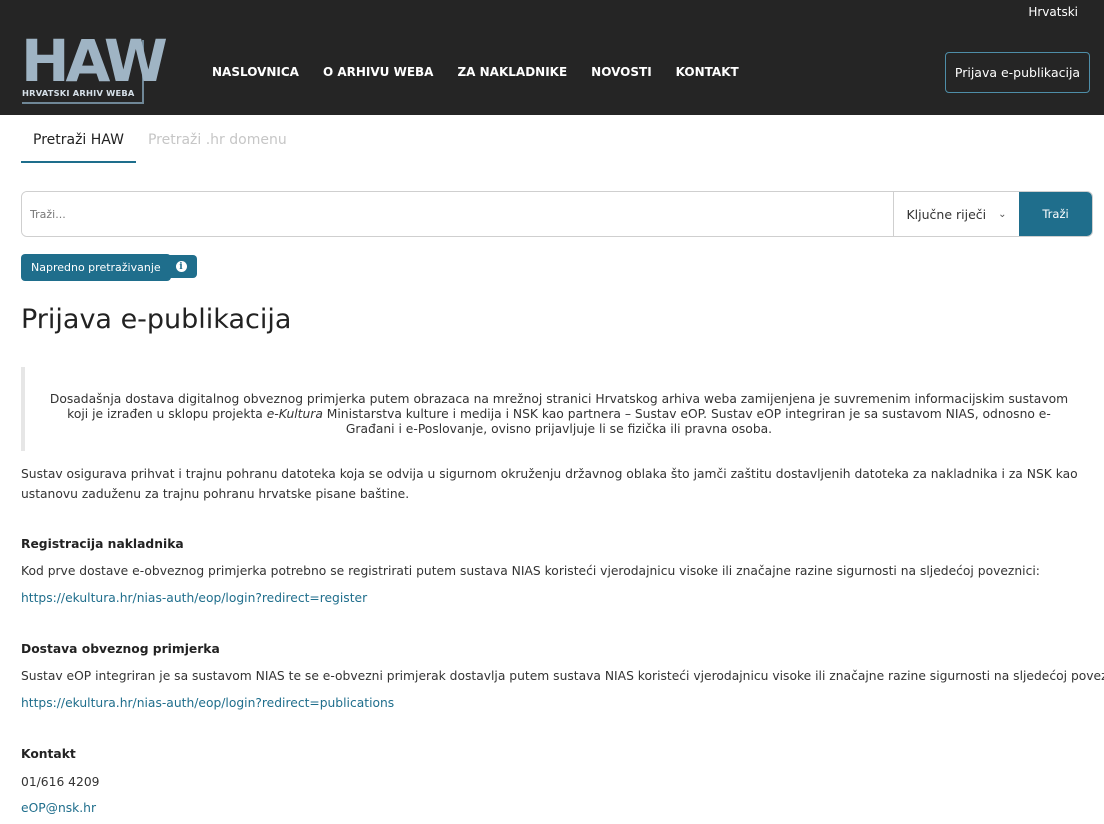 The height and width of the screenshot is (824, 1104). I want to click on advanced-search-button: Napredno pretraživanje, so click(96, 267).